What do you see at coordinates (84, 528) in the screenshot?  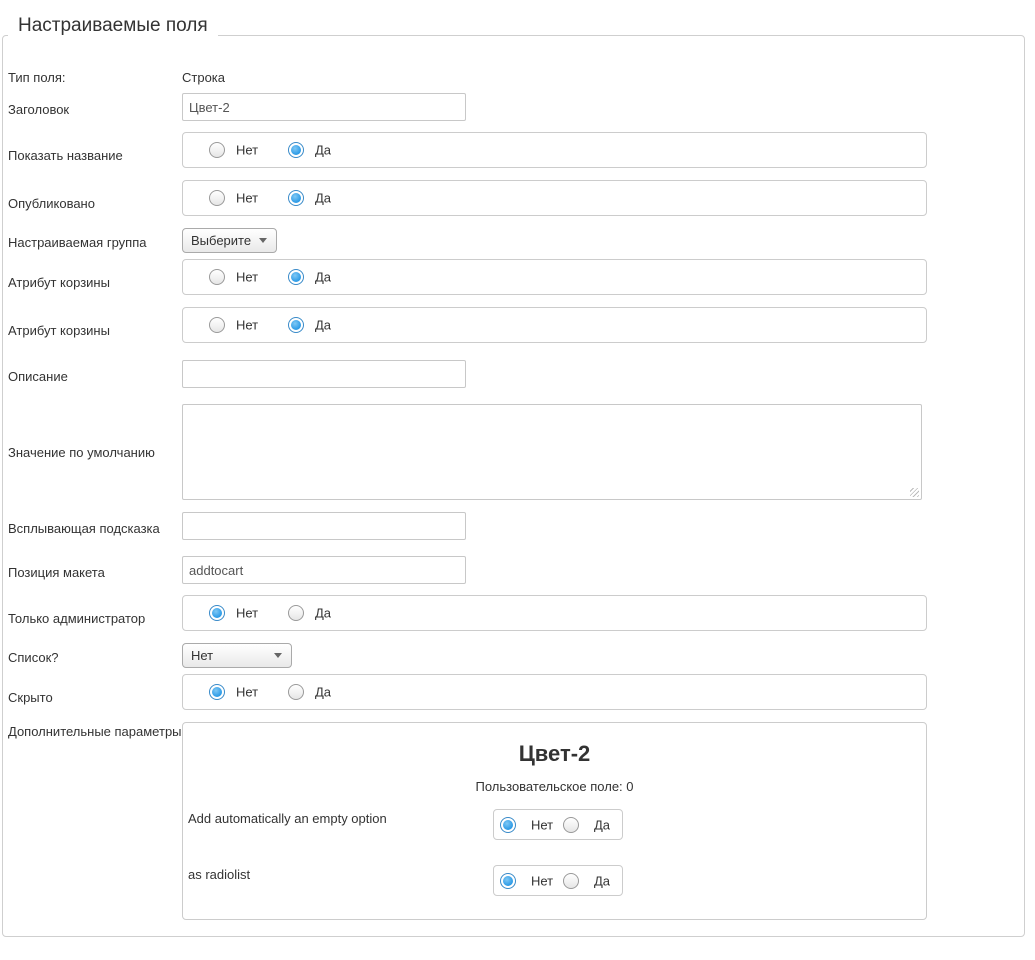 I see `tooltip-label: Всплывающая подсказка` at bounding box center [84, 528].